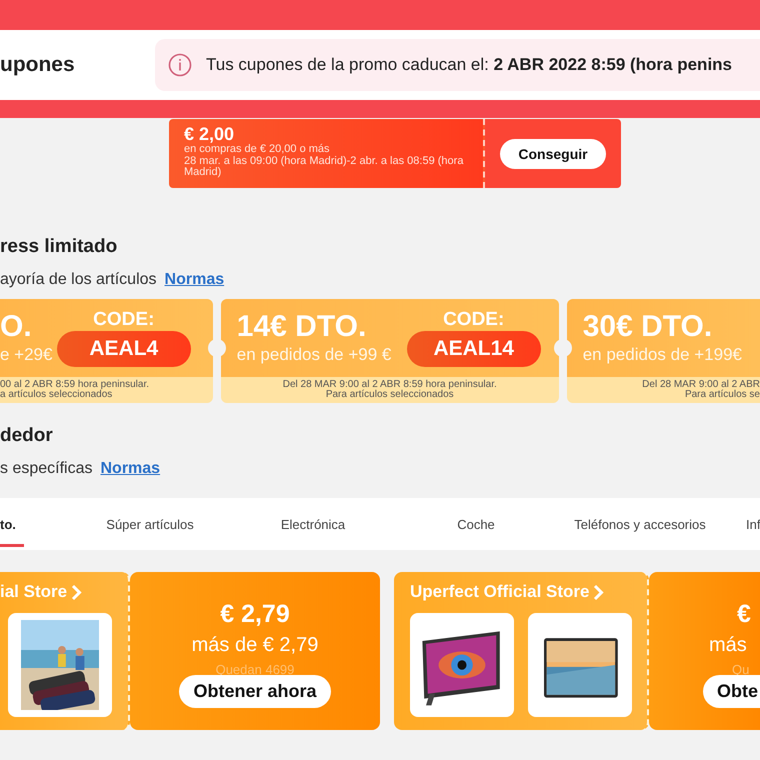 This screenshot has width=760, height=760. Describe the element at coordinates (313, 530) in the screenshot. I see `category-tab: Electrónica` at that location.